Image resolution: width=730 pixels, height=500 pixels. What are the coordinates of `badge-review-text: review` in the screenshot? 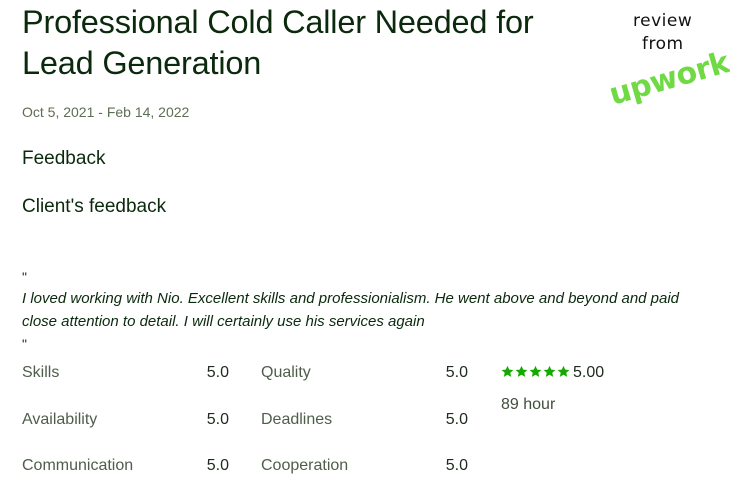 It's located at (663, 21).